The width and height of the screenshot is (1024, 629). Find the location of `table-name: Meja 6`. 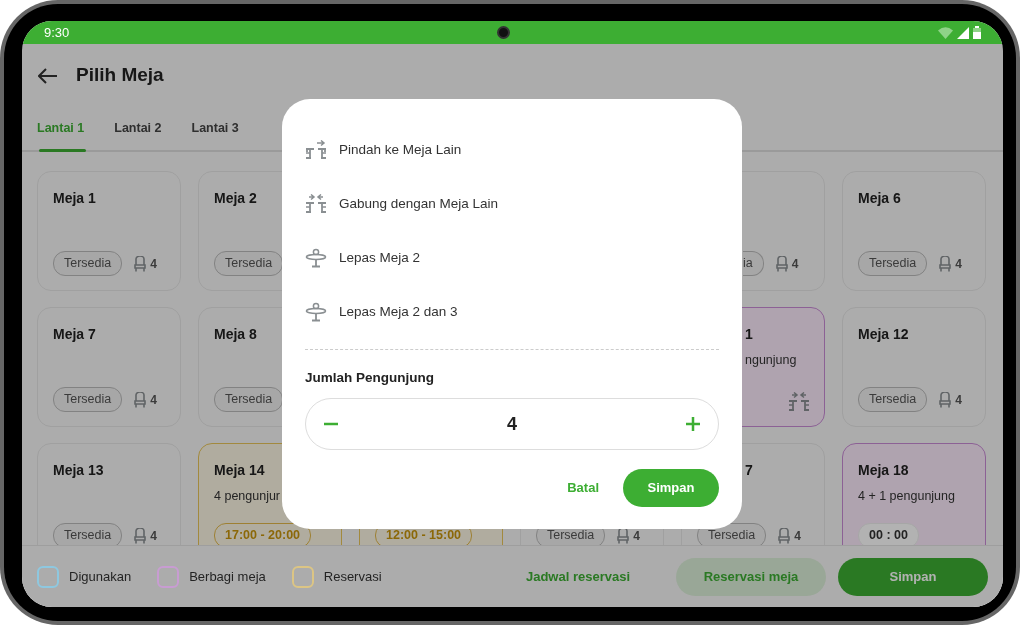

table-name: Meja 6 is located at coordinates (879, 198).